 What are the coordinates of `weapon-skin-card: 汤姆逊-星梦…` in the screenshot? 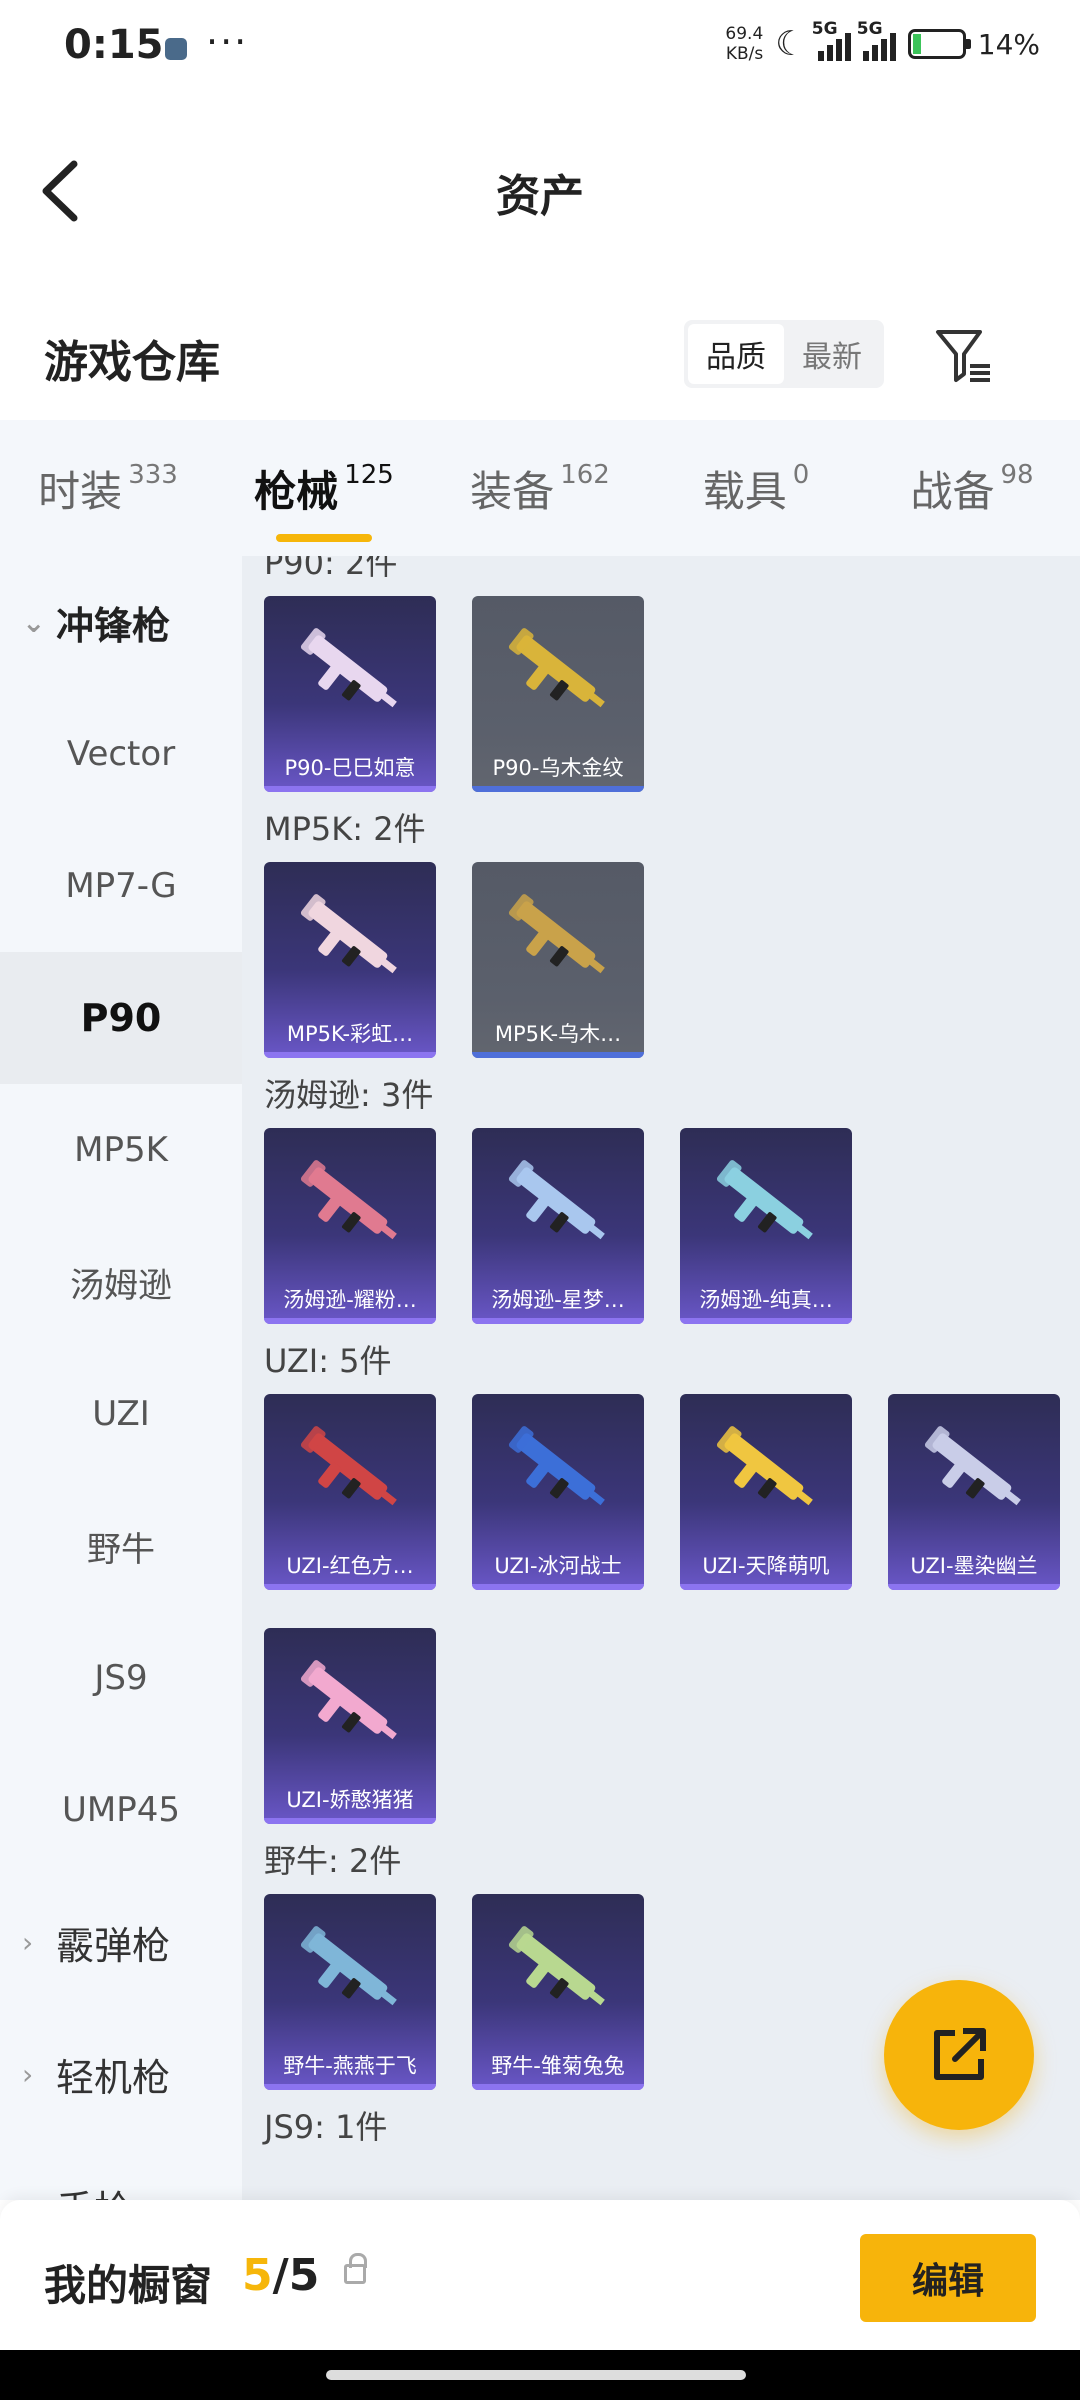 It's located at (558, 1226).